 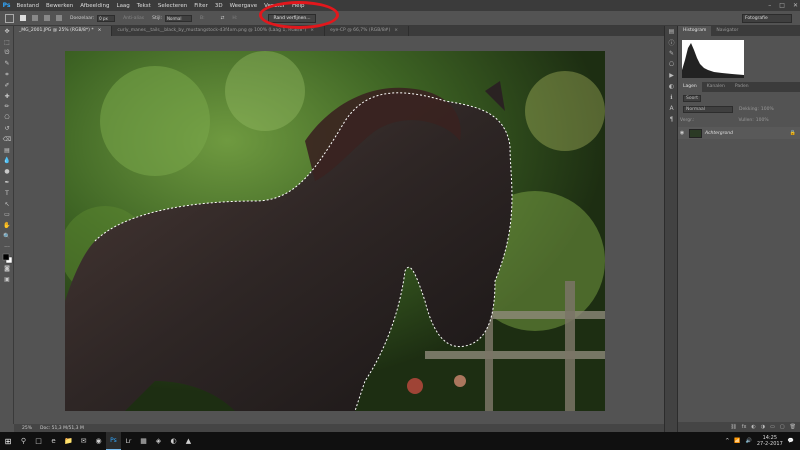 I want to click on menu-afbeelding: Afbeelding, so click(x=95, y=6).